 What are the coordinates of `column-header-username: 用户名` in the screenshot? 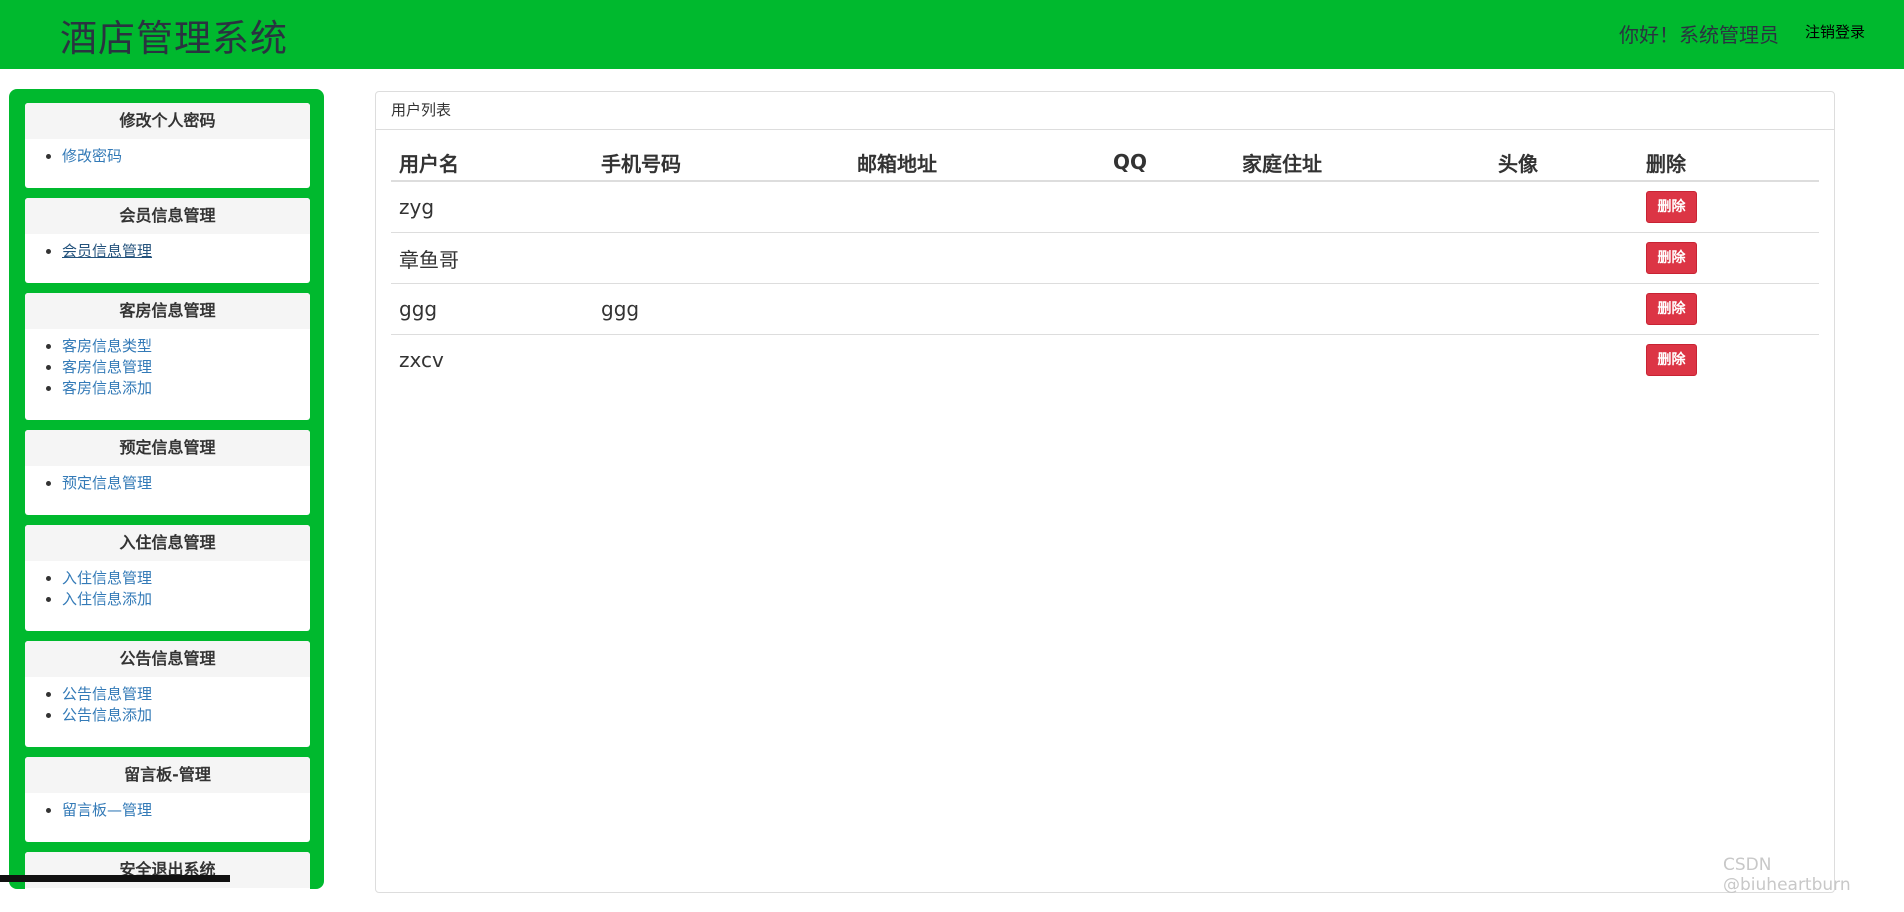 It's located at (492, 163).